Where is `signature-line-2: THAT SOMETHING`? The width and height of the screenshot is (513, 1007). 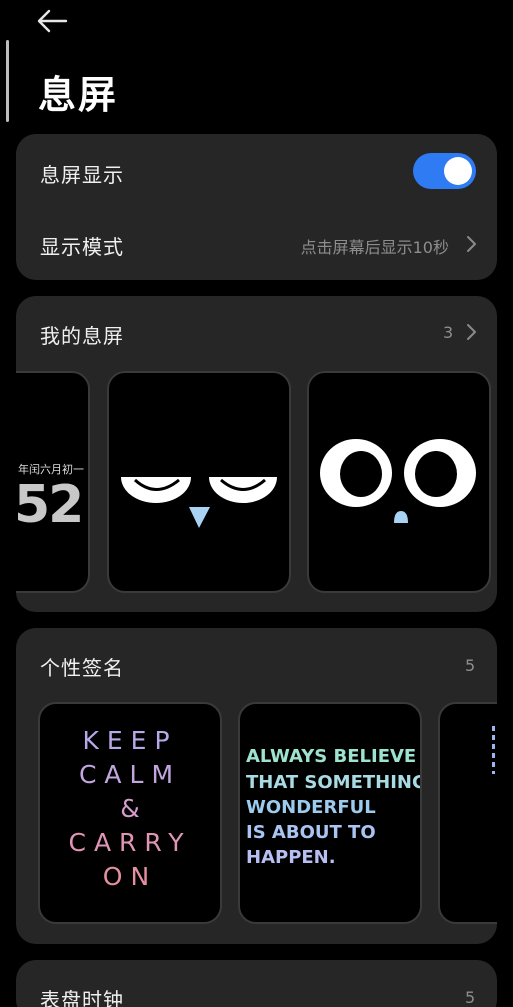 signature-line-2: THAT SOMETHING is located at coordinates (334, 782).